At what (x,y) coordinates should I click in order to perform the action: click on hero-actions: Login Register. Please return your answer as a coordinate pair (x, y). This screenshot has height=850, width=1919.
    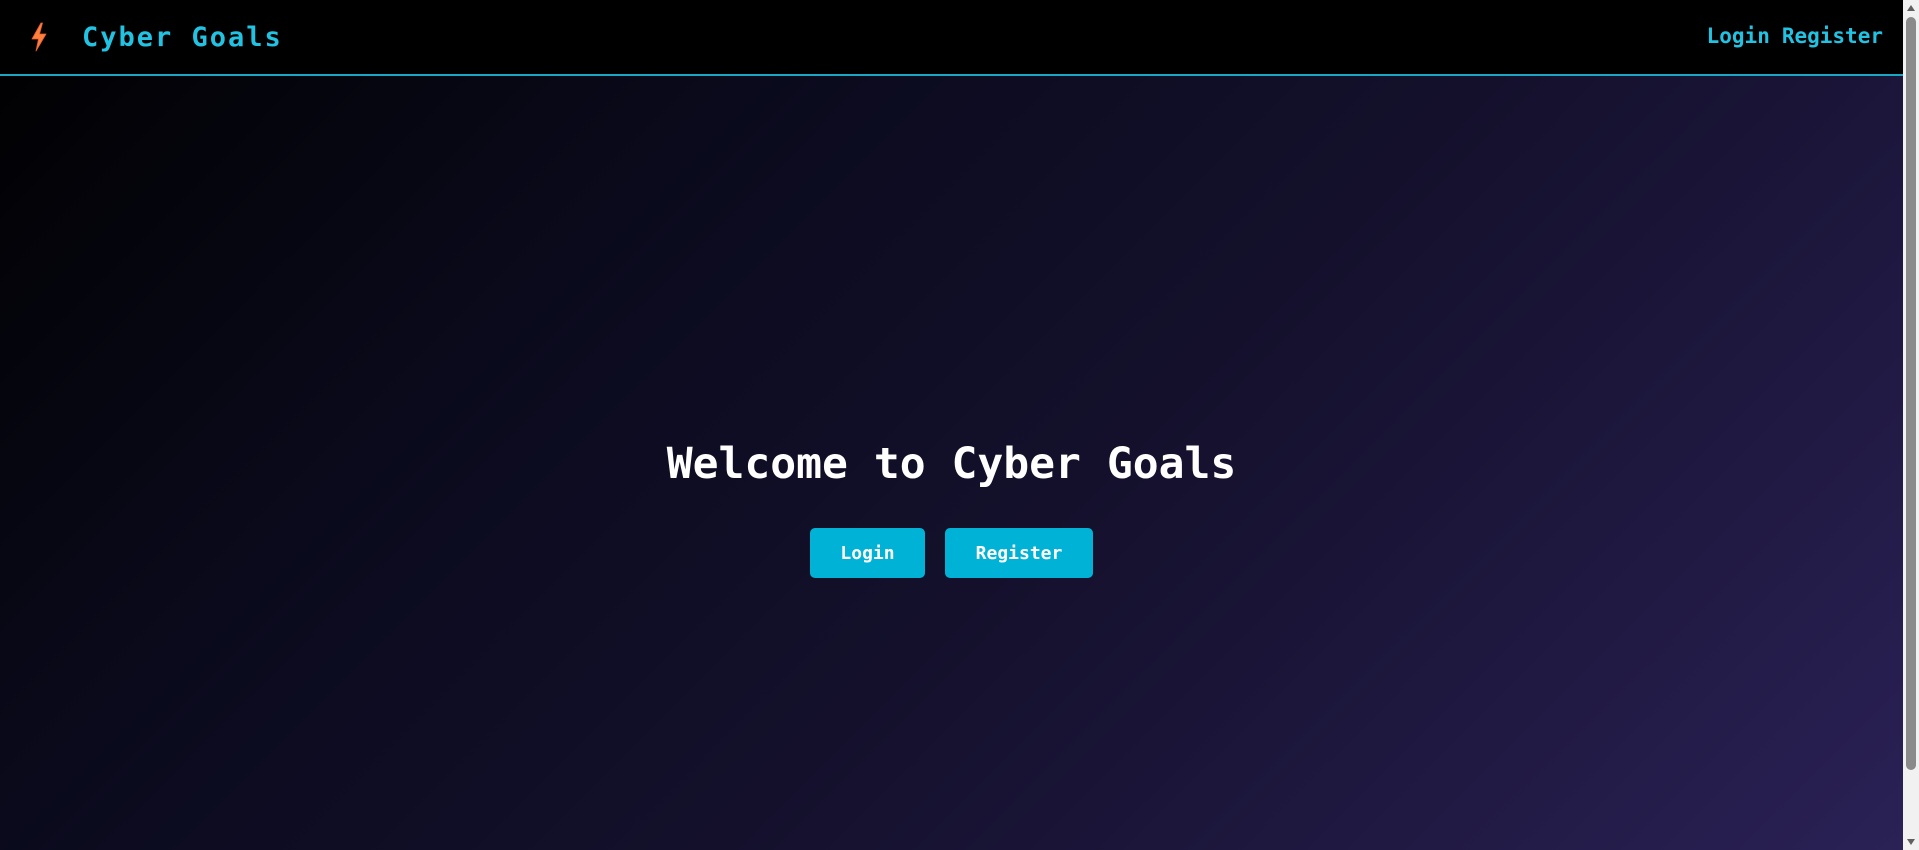
    Looking at the image, I should click on (951, 553).